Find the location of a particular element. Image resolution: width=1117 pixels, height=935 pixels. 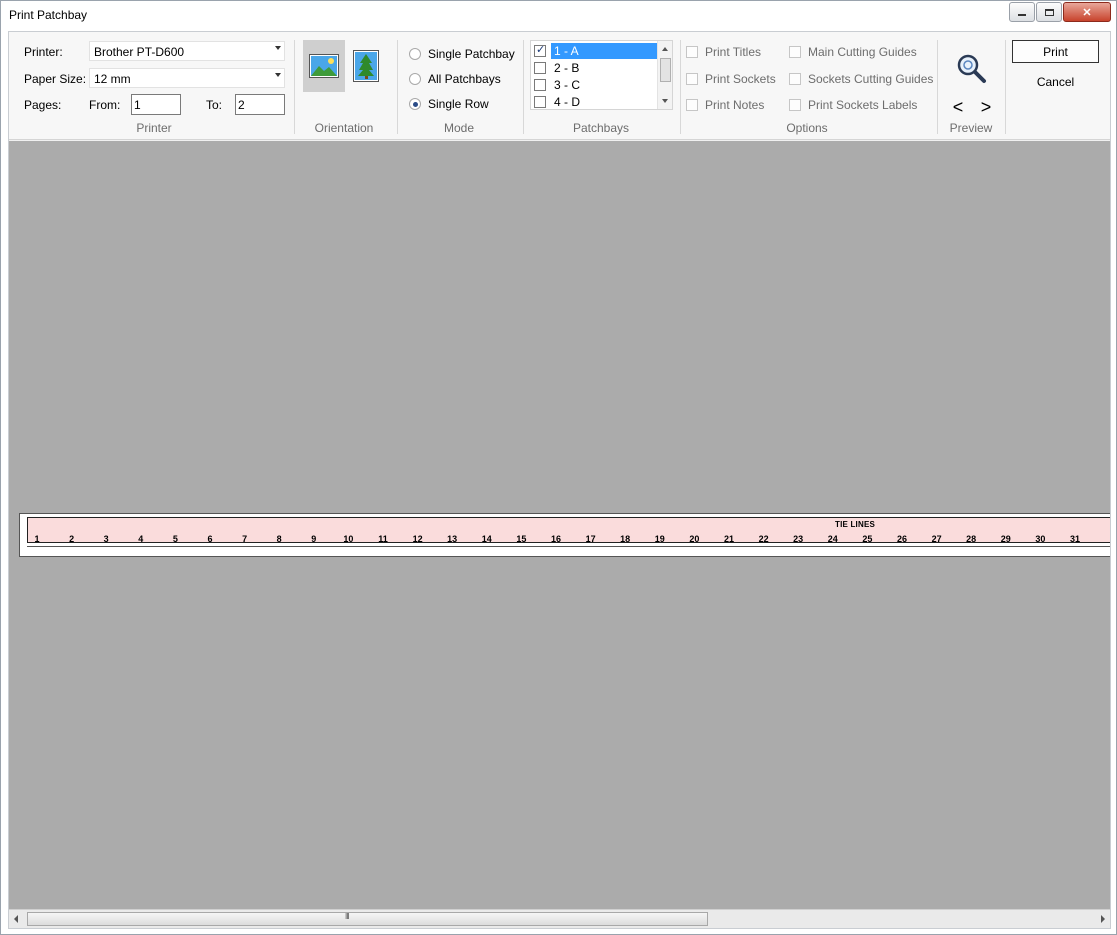

socket-number: 3 is located at coordinates (106, 539).